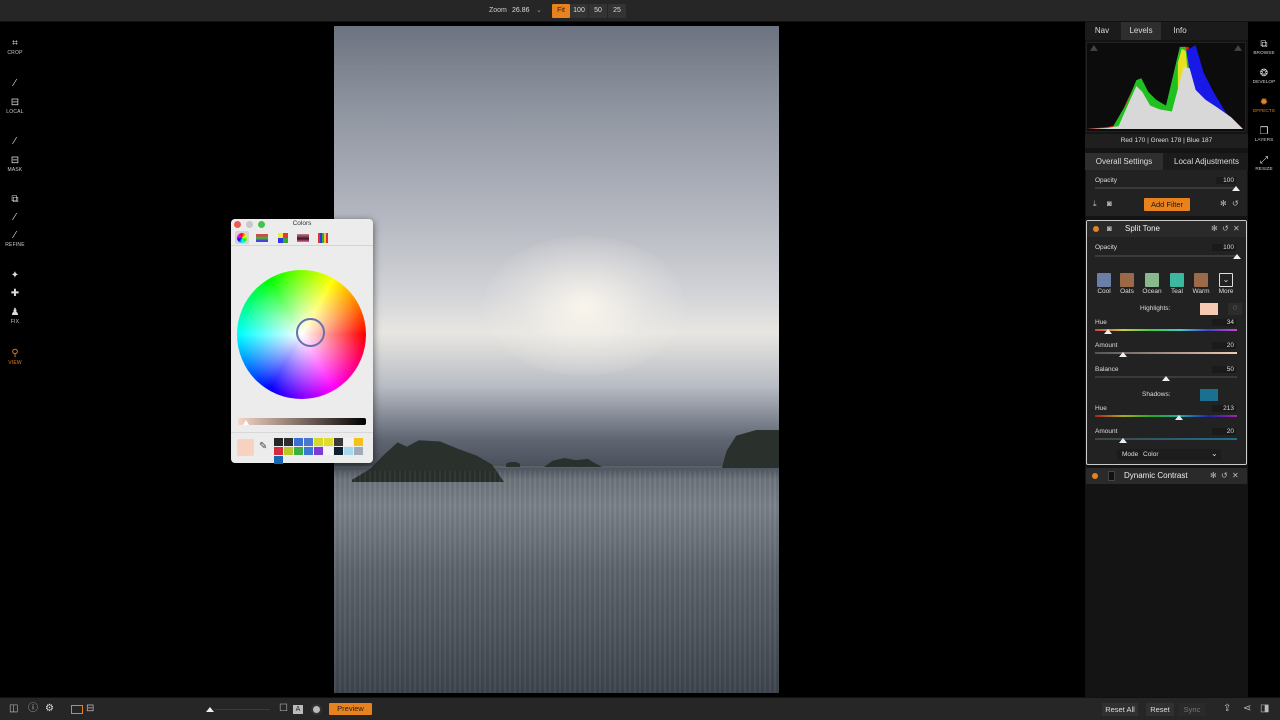 The height and width of the screenshot is (720, 1280). I want to click on reset-all-button: Reset All, so click(1120, 709).